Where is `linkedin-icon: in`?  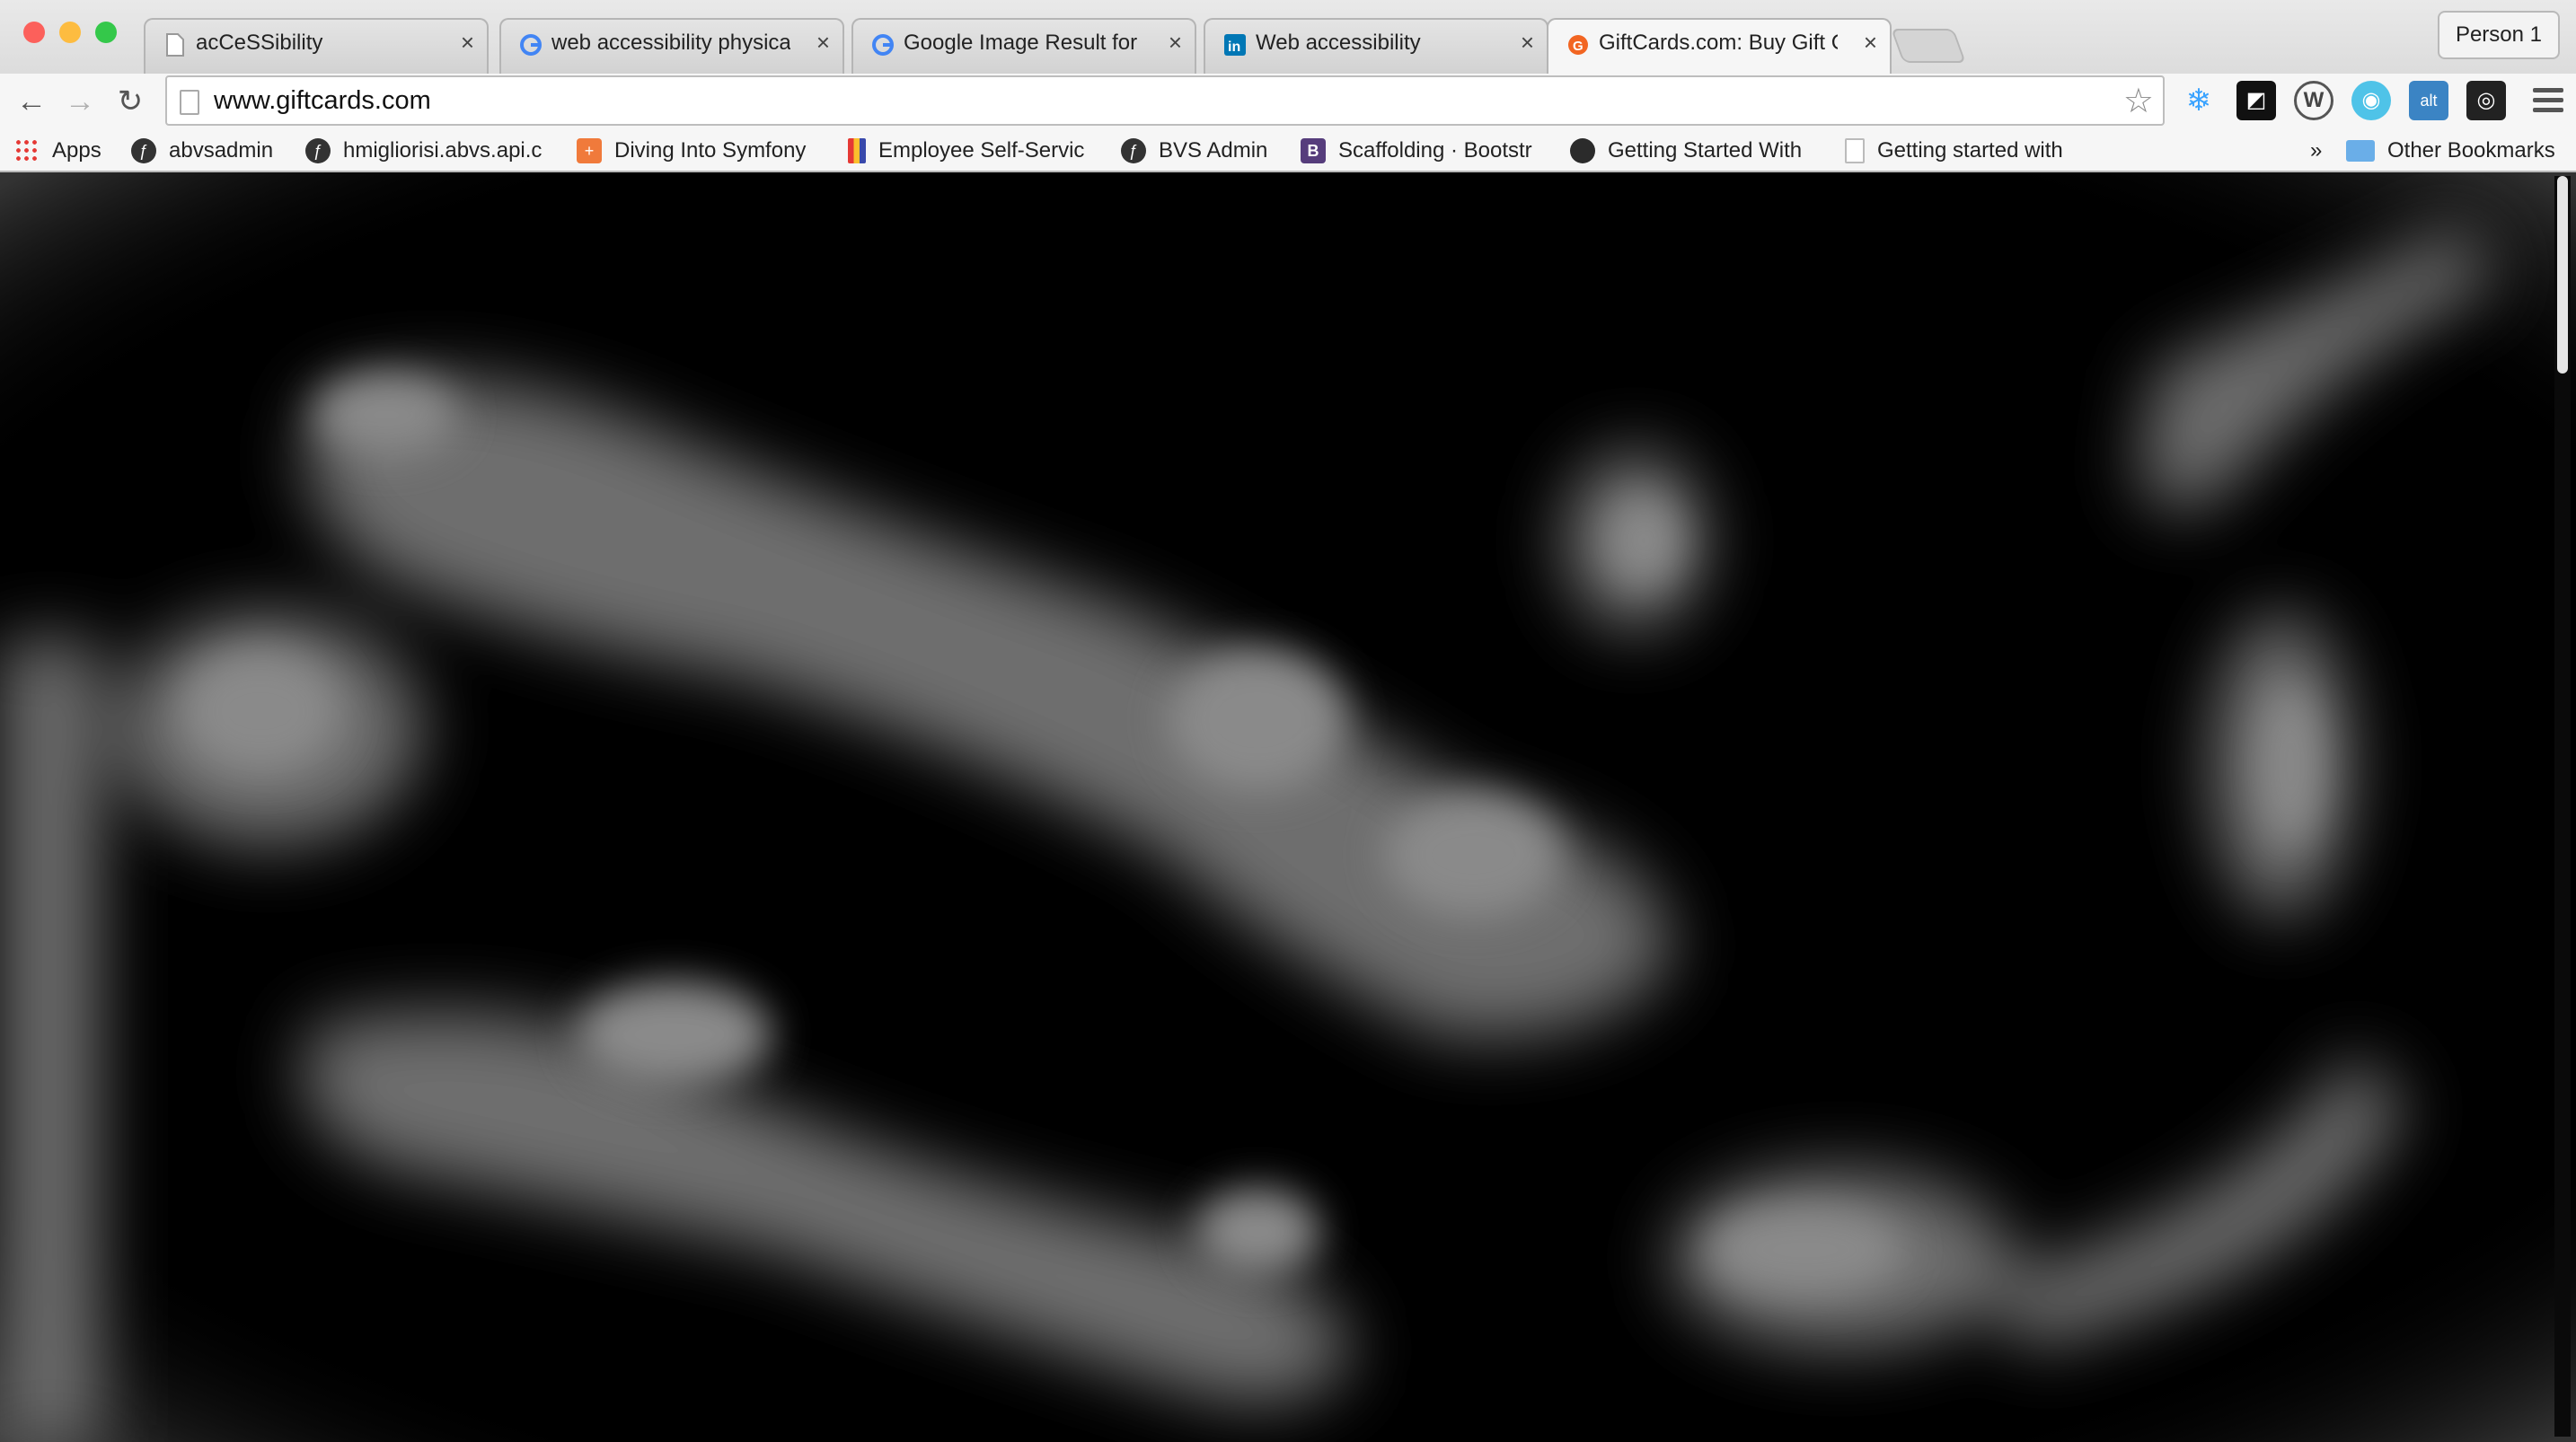 linkedin-icon: in is located at coordinates (1235, 45).